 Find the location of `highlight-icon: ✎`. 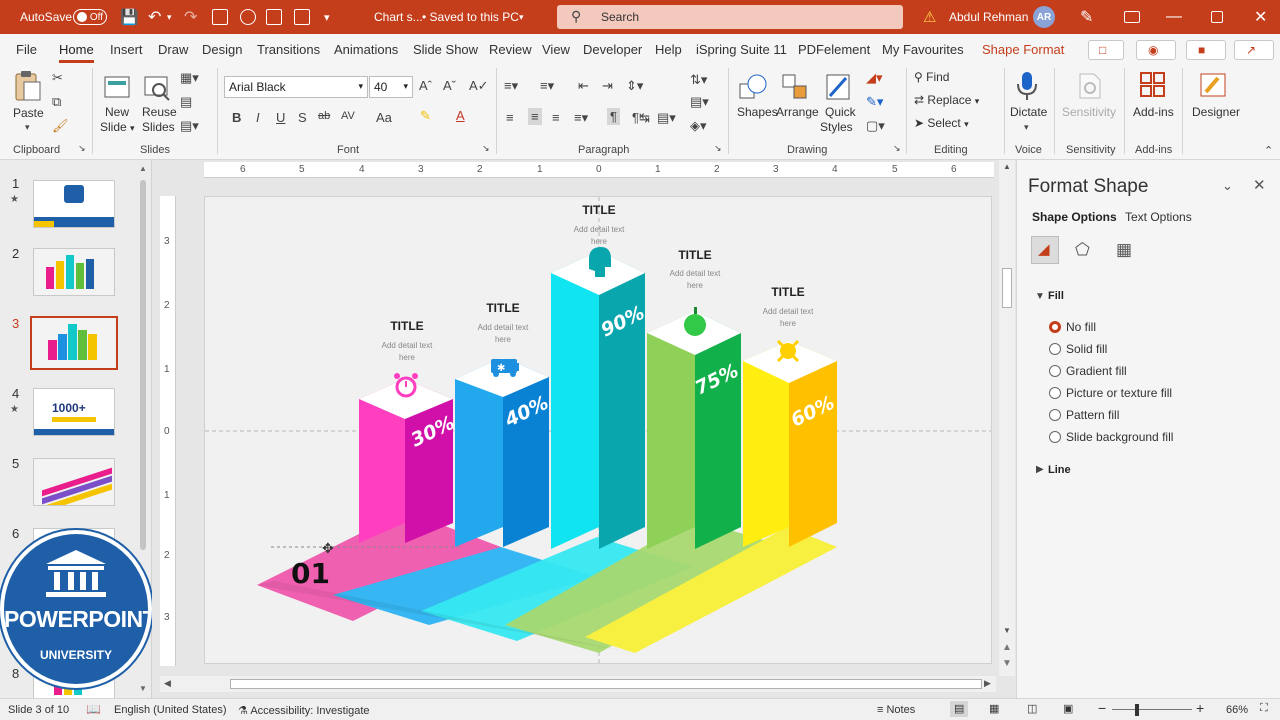

highlight-icon: ✎ is located at coordinates (425, 116).